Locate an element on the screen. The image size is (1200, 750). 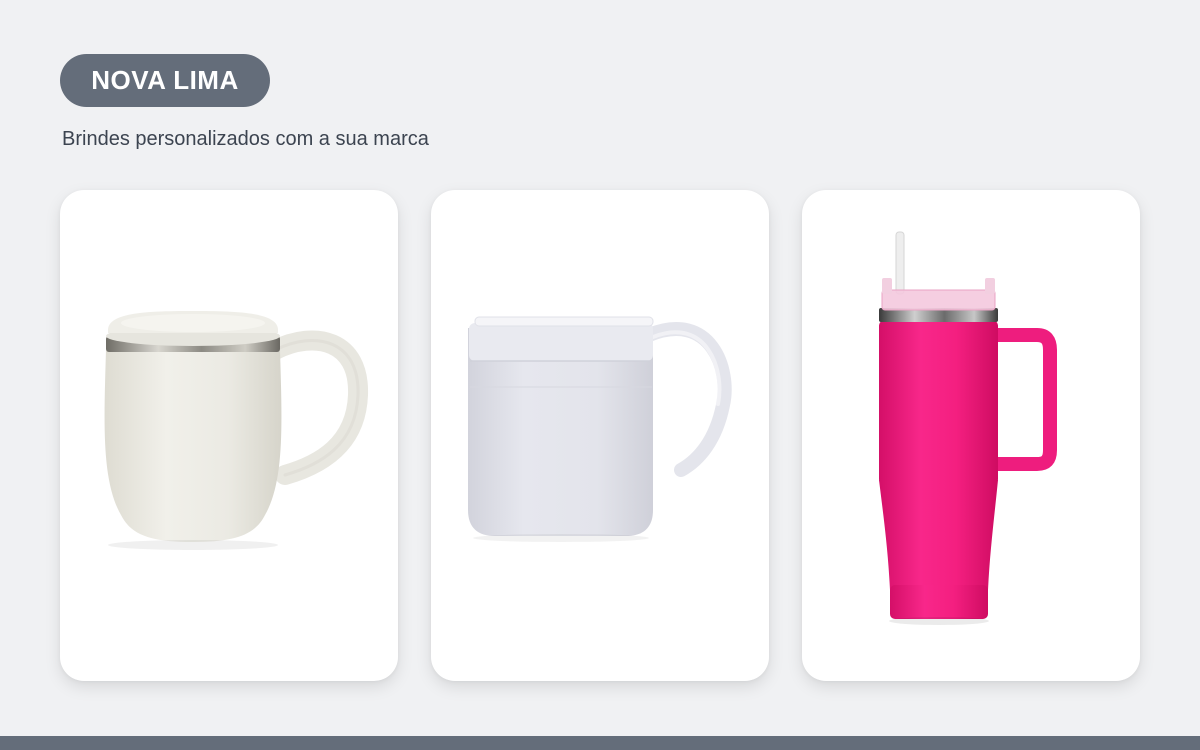
brand-badge: NOVA LIMA is located at coordinates (165, 80).